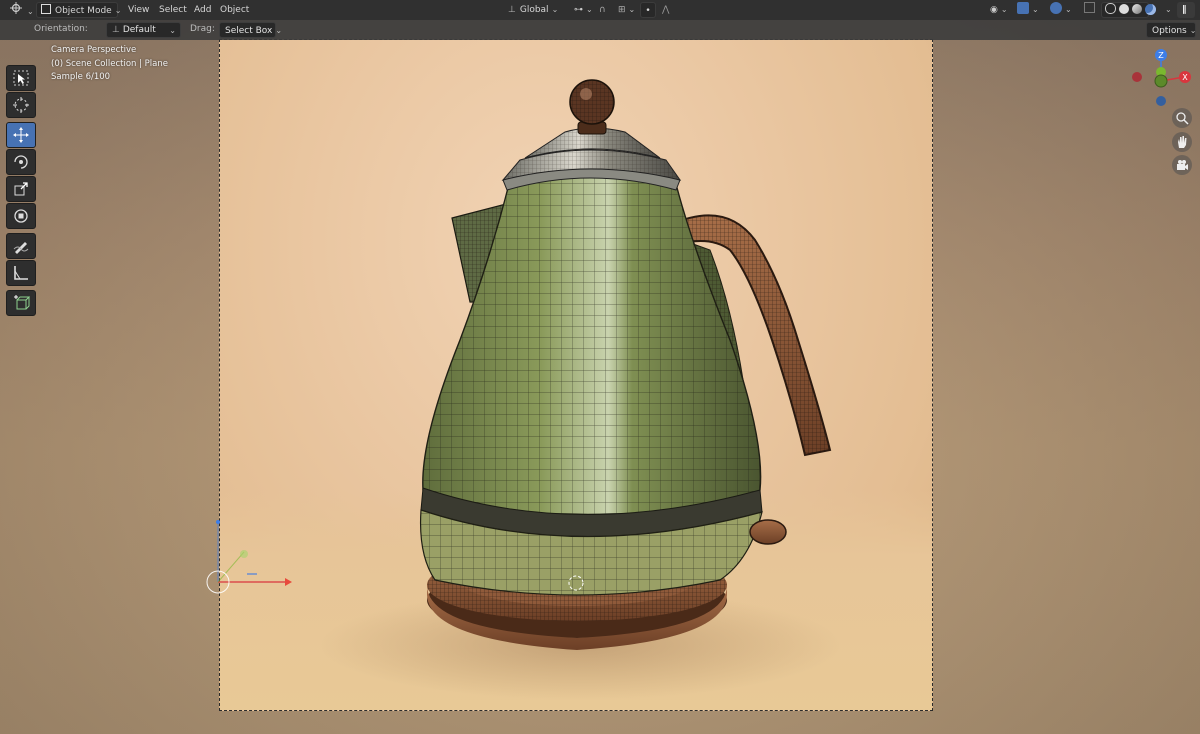 The width and height of the screenshot is (1200, 734). What do you see at coordinates (994, 10) in the screenshot?
I see `eye-icon: ◉` at bounding box center [994, 10].